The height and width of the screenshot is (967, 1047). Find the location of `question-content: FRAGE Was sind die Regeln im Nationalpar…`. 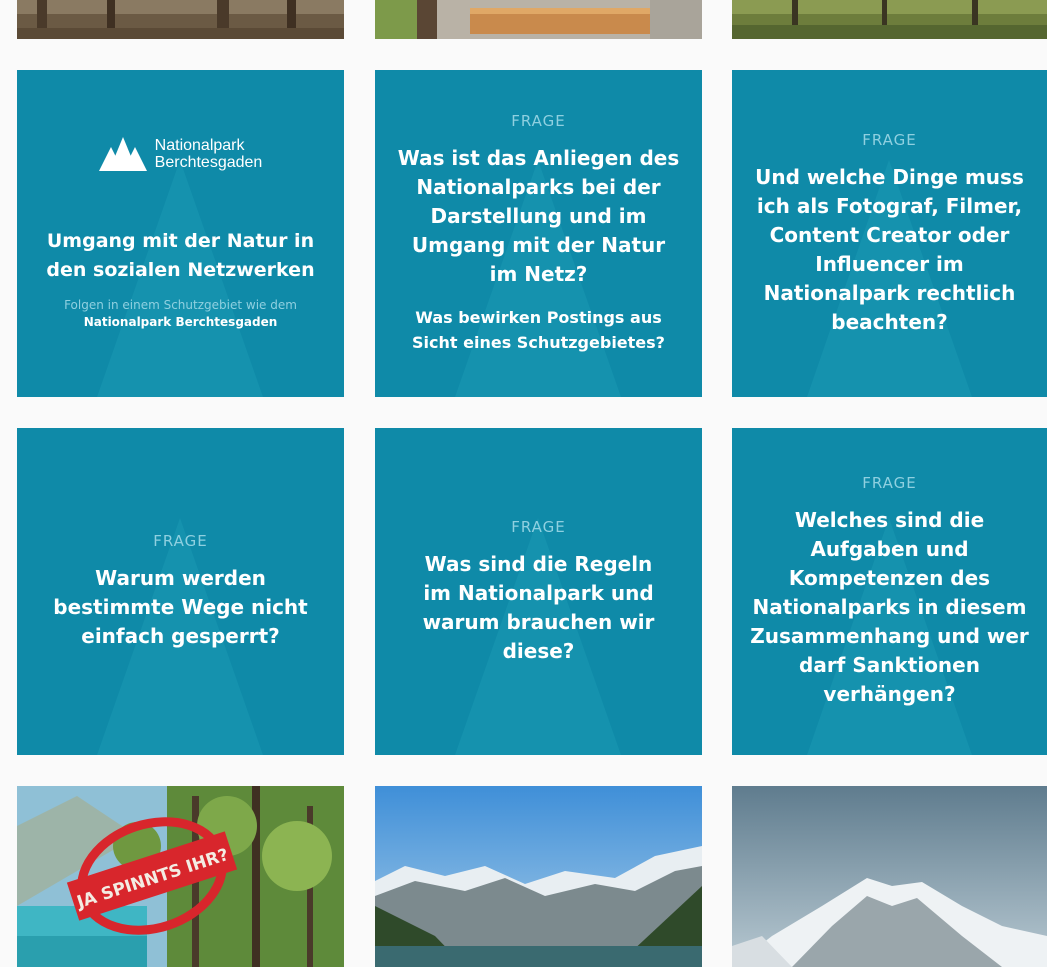

question-content: FRAGE Was sind die Regeln im Nationalpar… is located at coordinates (538, 591).